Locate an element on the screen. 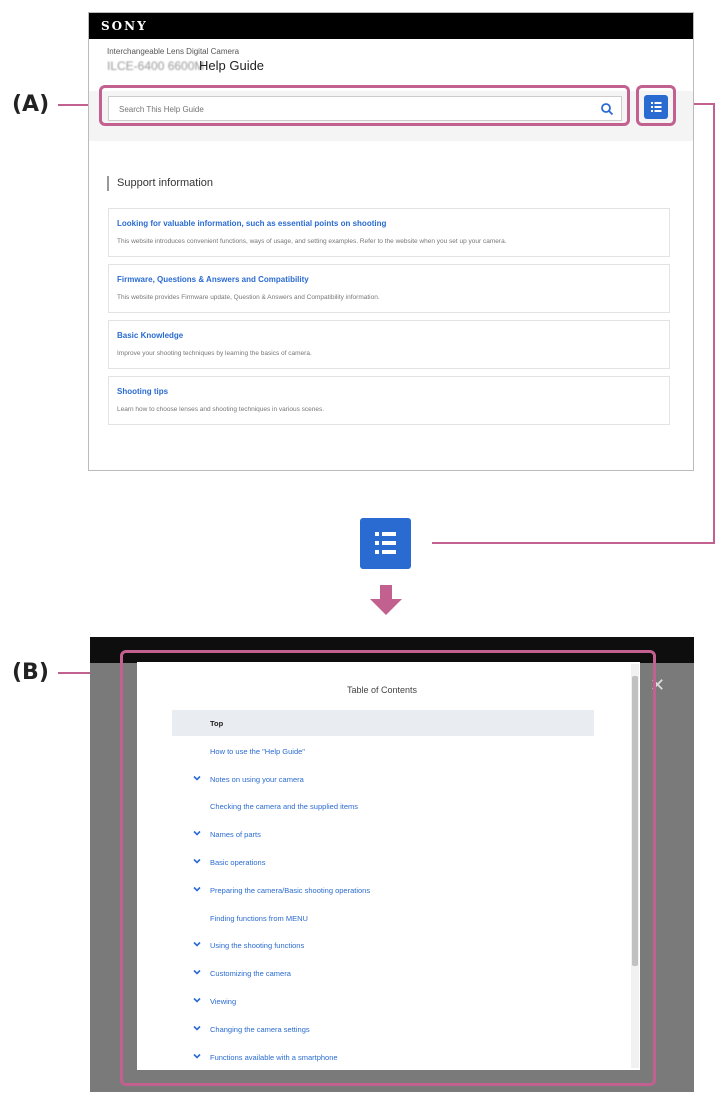  page-title: Help Guide is located at coordinates (232, 65).